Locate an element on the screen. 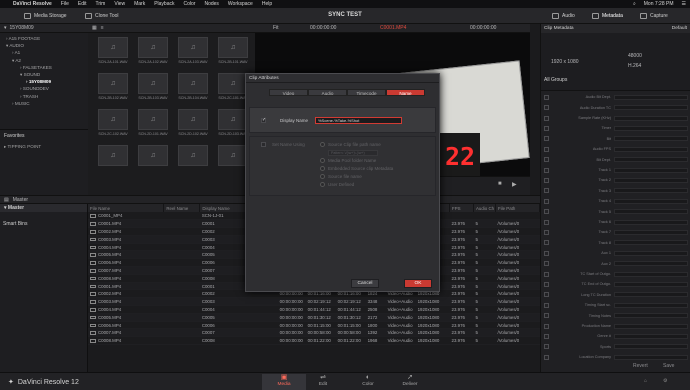 The image size is (690, 390). metadata-preset-select: Default is located at coordinates (679, 28).